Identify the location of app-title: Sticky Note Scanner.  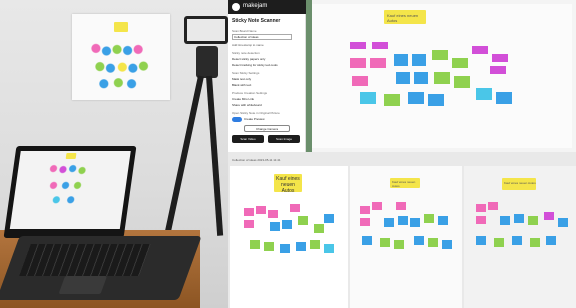
(256, 21).